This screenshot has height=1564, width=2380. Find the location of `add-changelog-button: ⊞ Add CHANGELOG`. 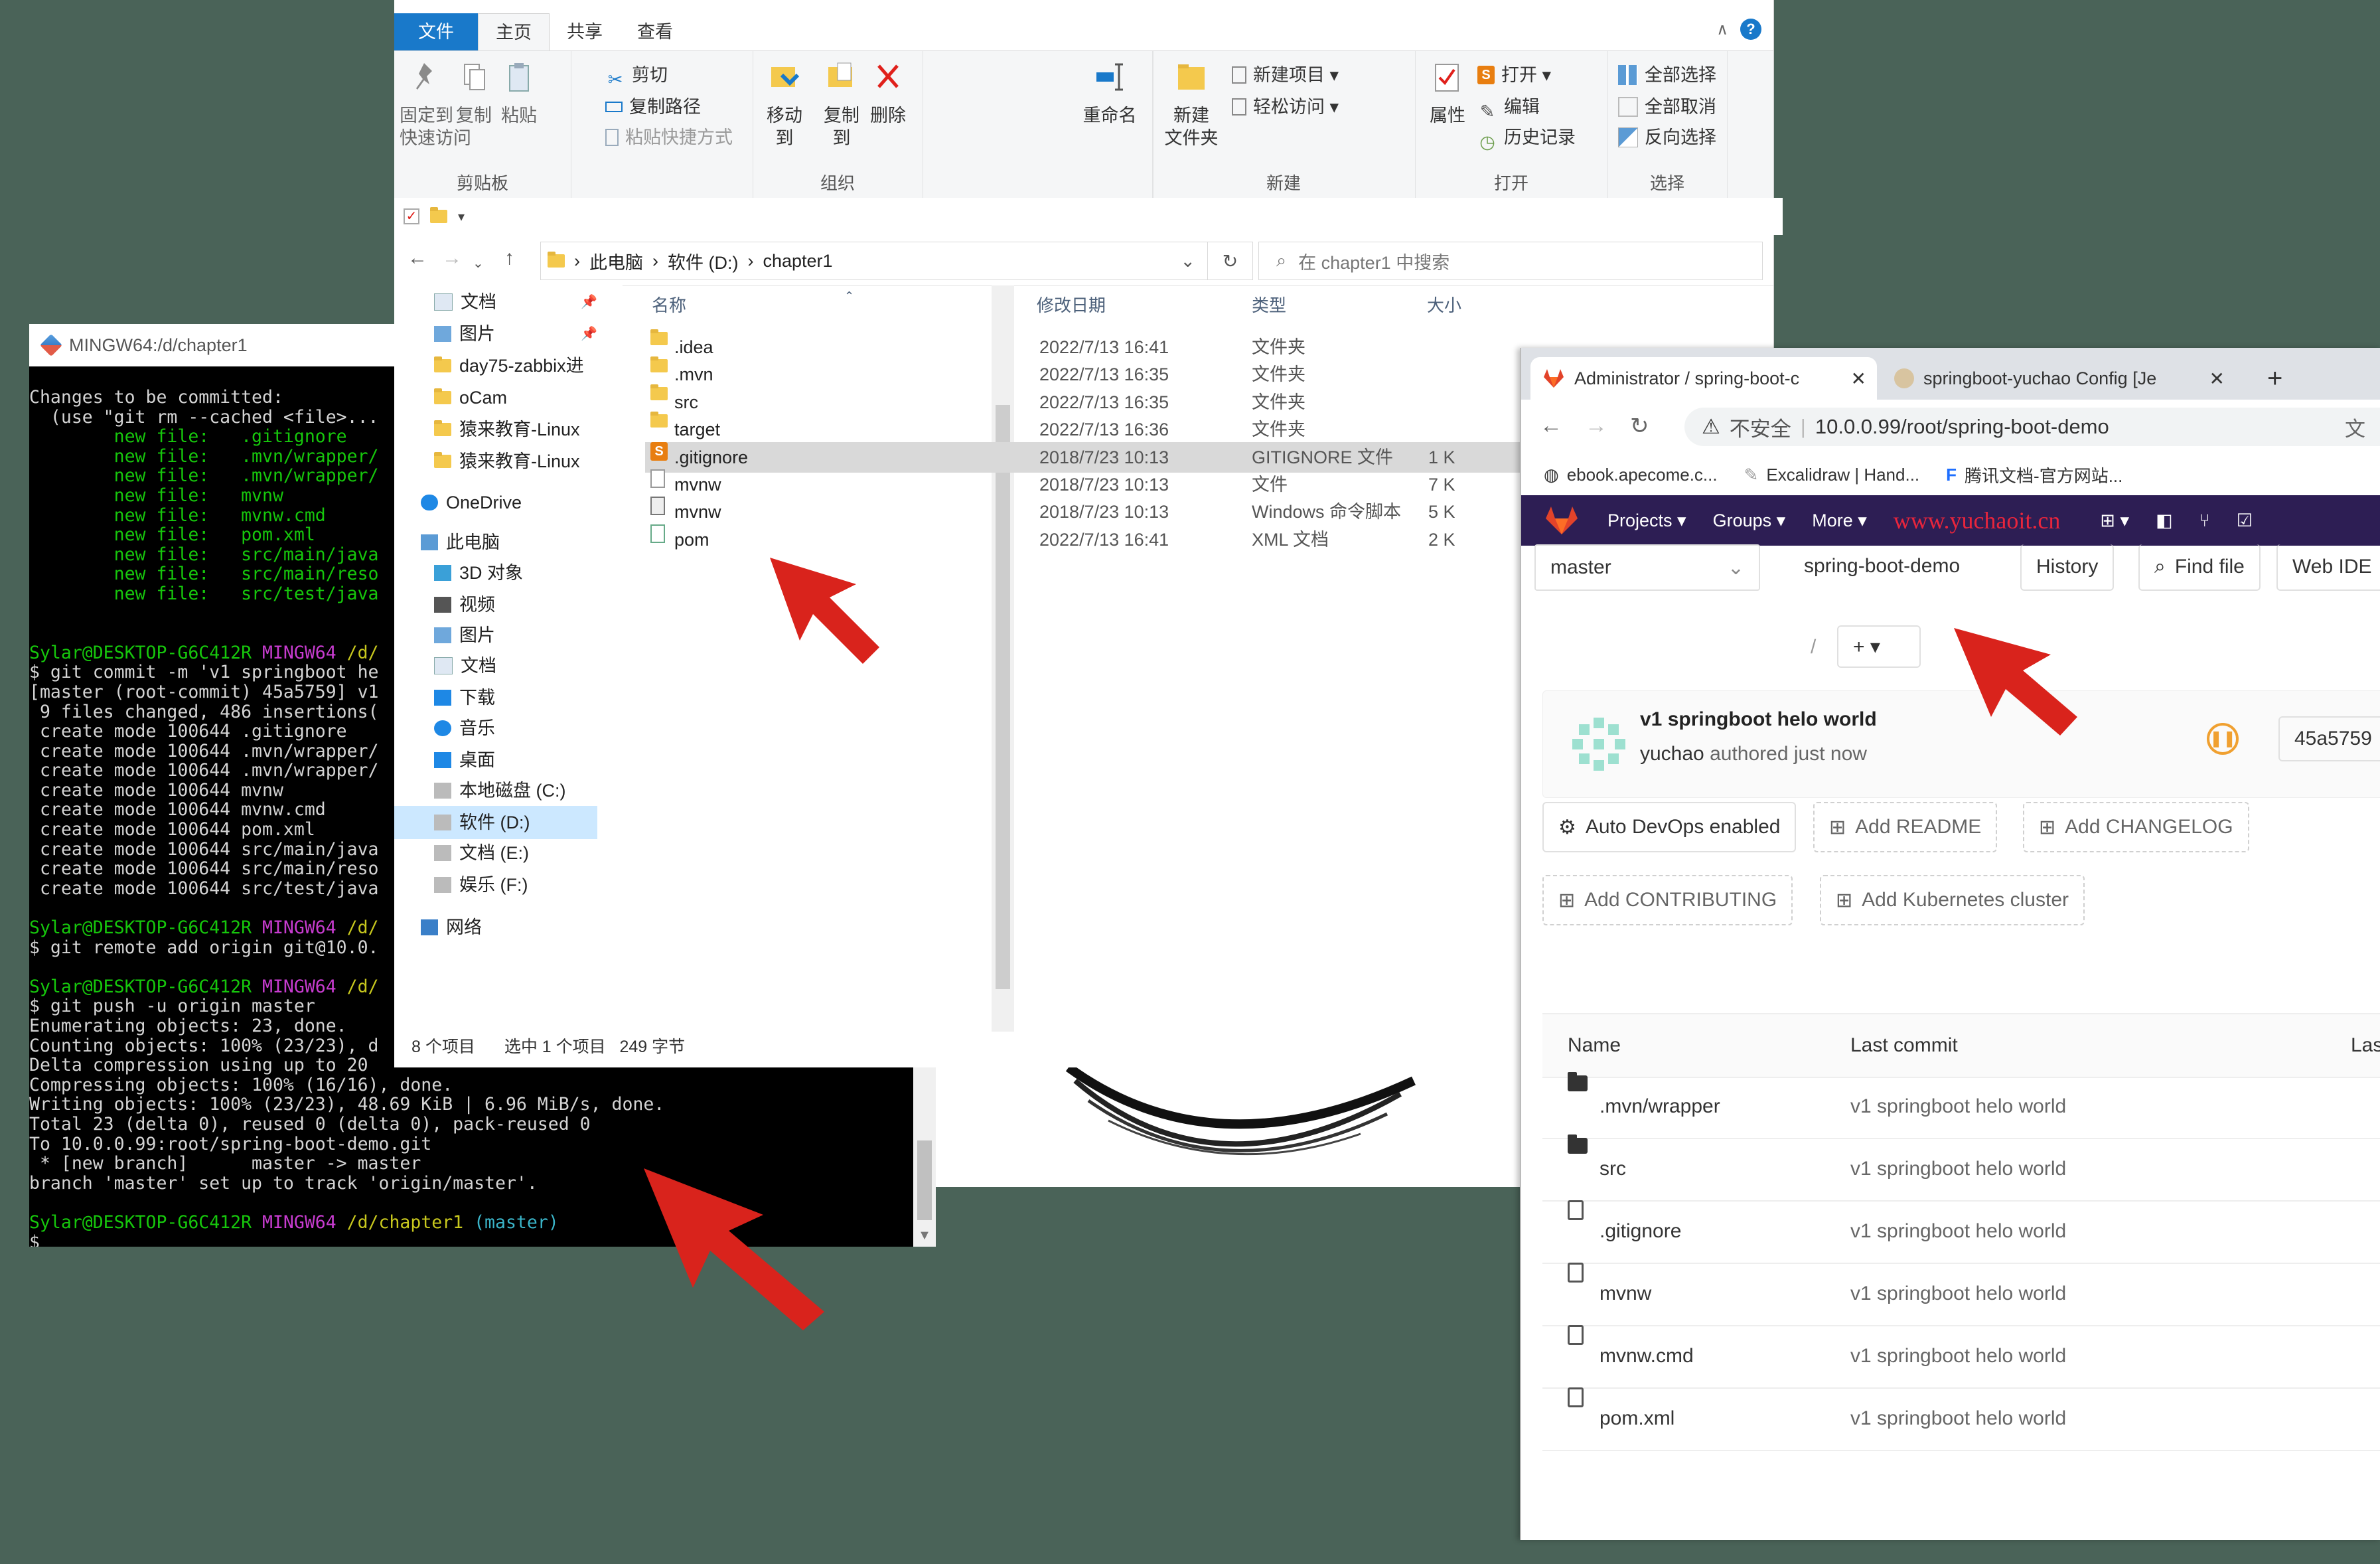

add-changelog-button: ⊞ Add CHANGELOG is located at coordinates (2136, 827).